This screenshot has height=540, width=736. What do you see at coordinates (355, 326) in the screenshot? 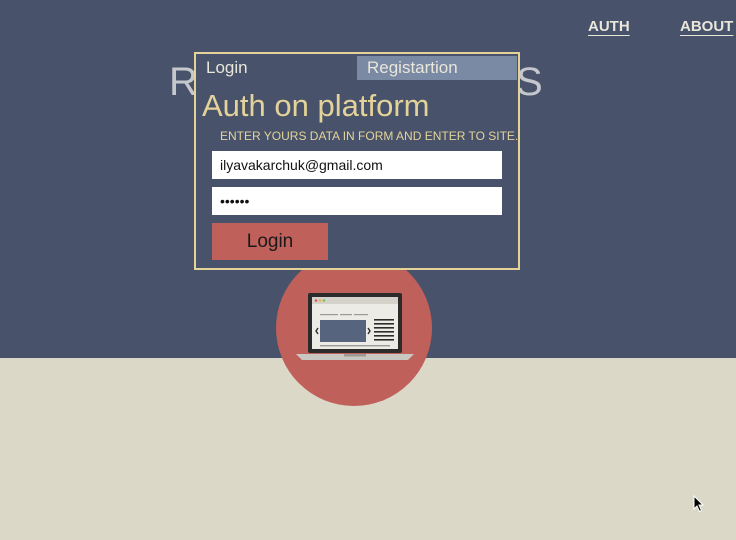
I see `laptop-icon` at bounding box center [355, 326].